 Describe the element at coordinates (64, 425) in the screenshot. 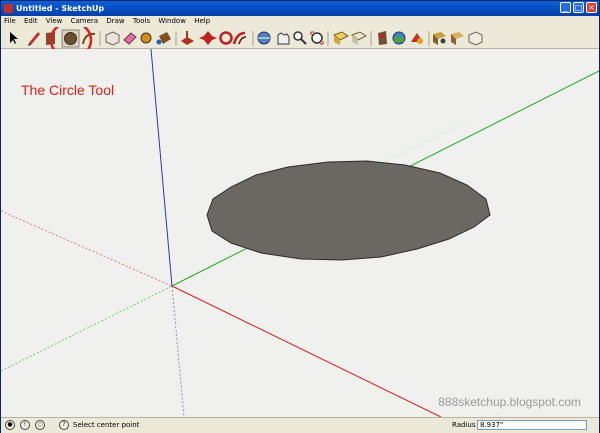

I see `help-icon: ?` at that location.